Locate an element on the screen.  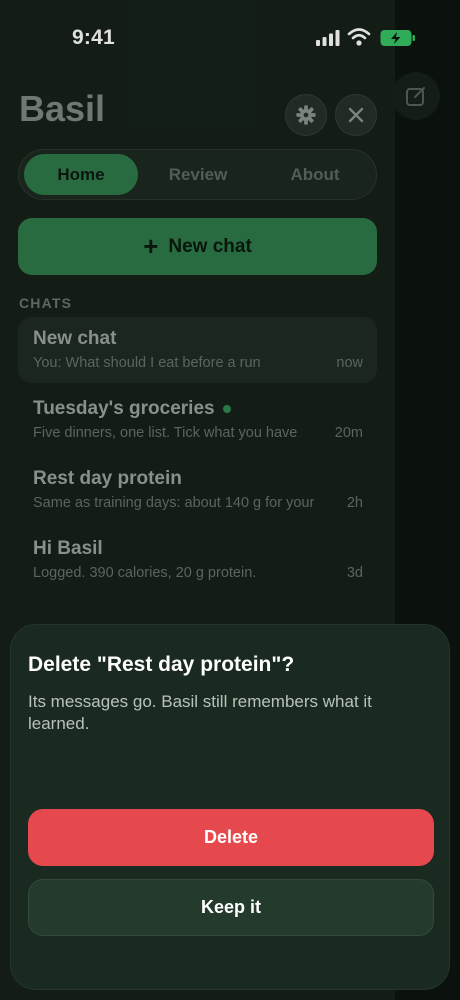
sheet-title: Delete "Rest day protein"? is located at coordinates (161, 664).